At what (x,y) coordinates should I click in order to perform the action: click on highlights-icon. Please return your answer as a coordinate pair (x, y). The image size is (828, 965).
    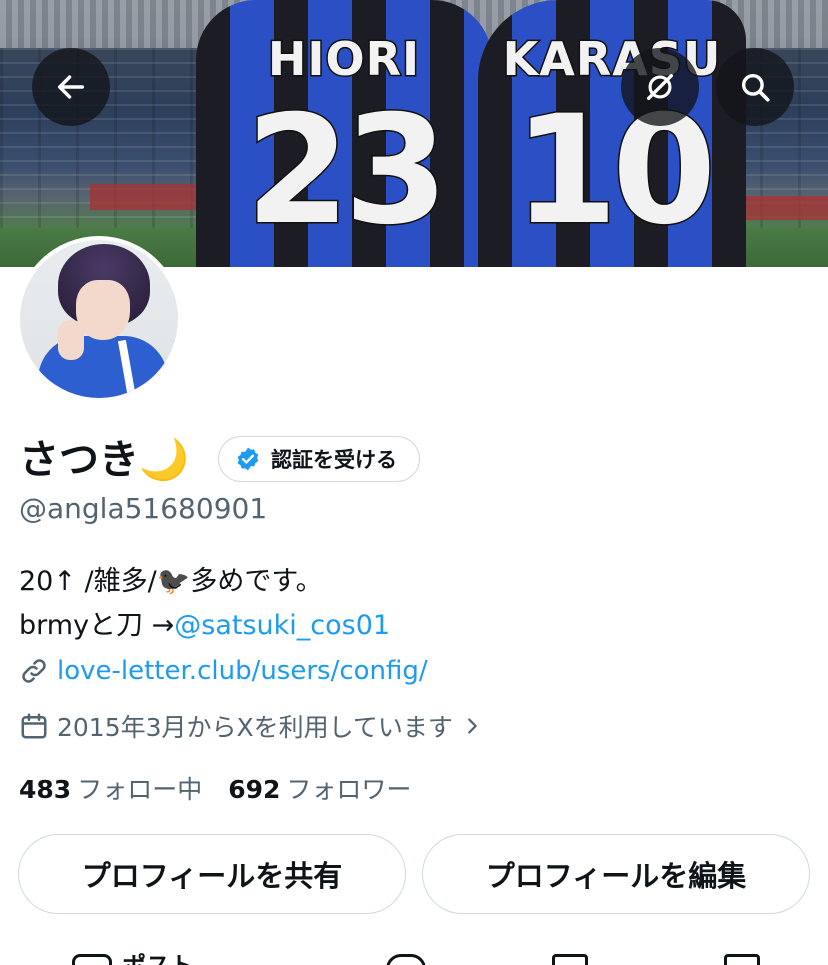
    Looking at the image, I should click on (570, 959).